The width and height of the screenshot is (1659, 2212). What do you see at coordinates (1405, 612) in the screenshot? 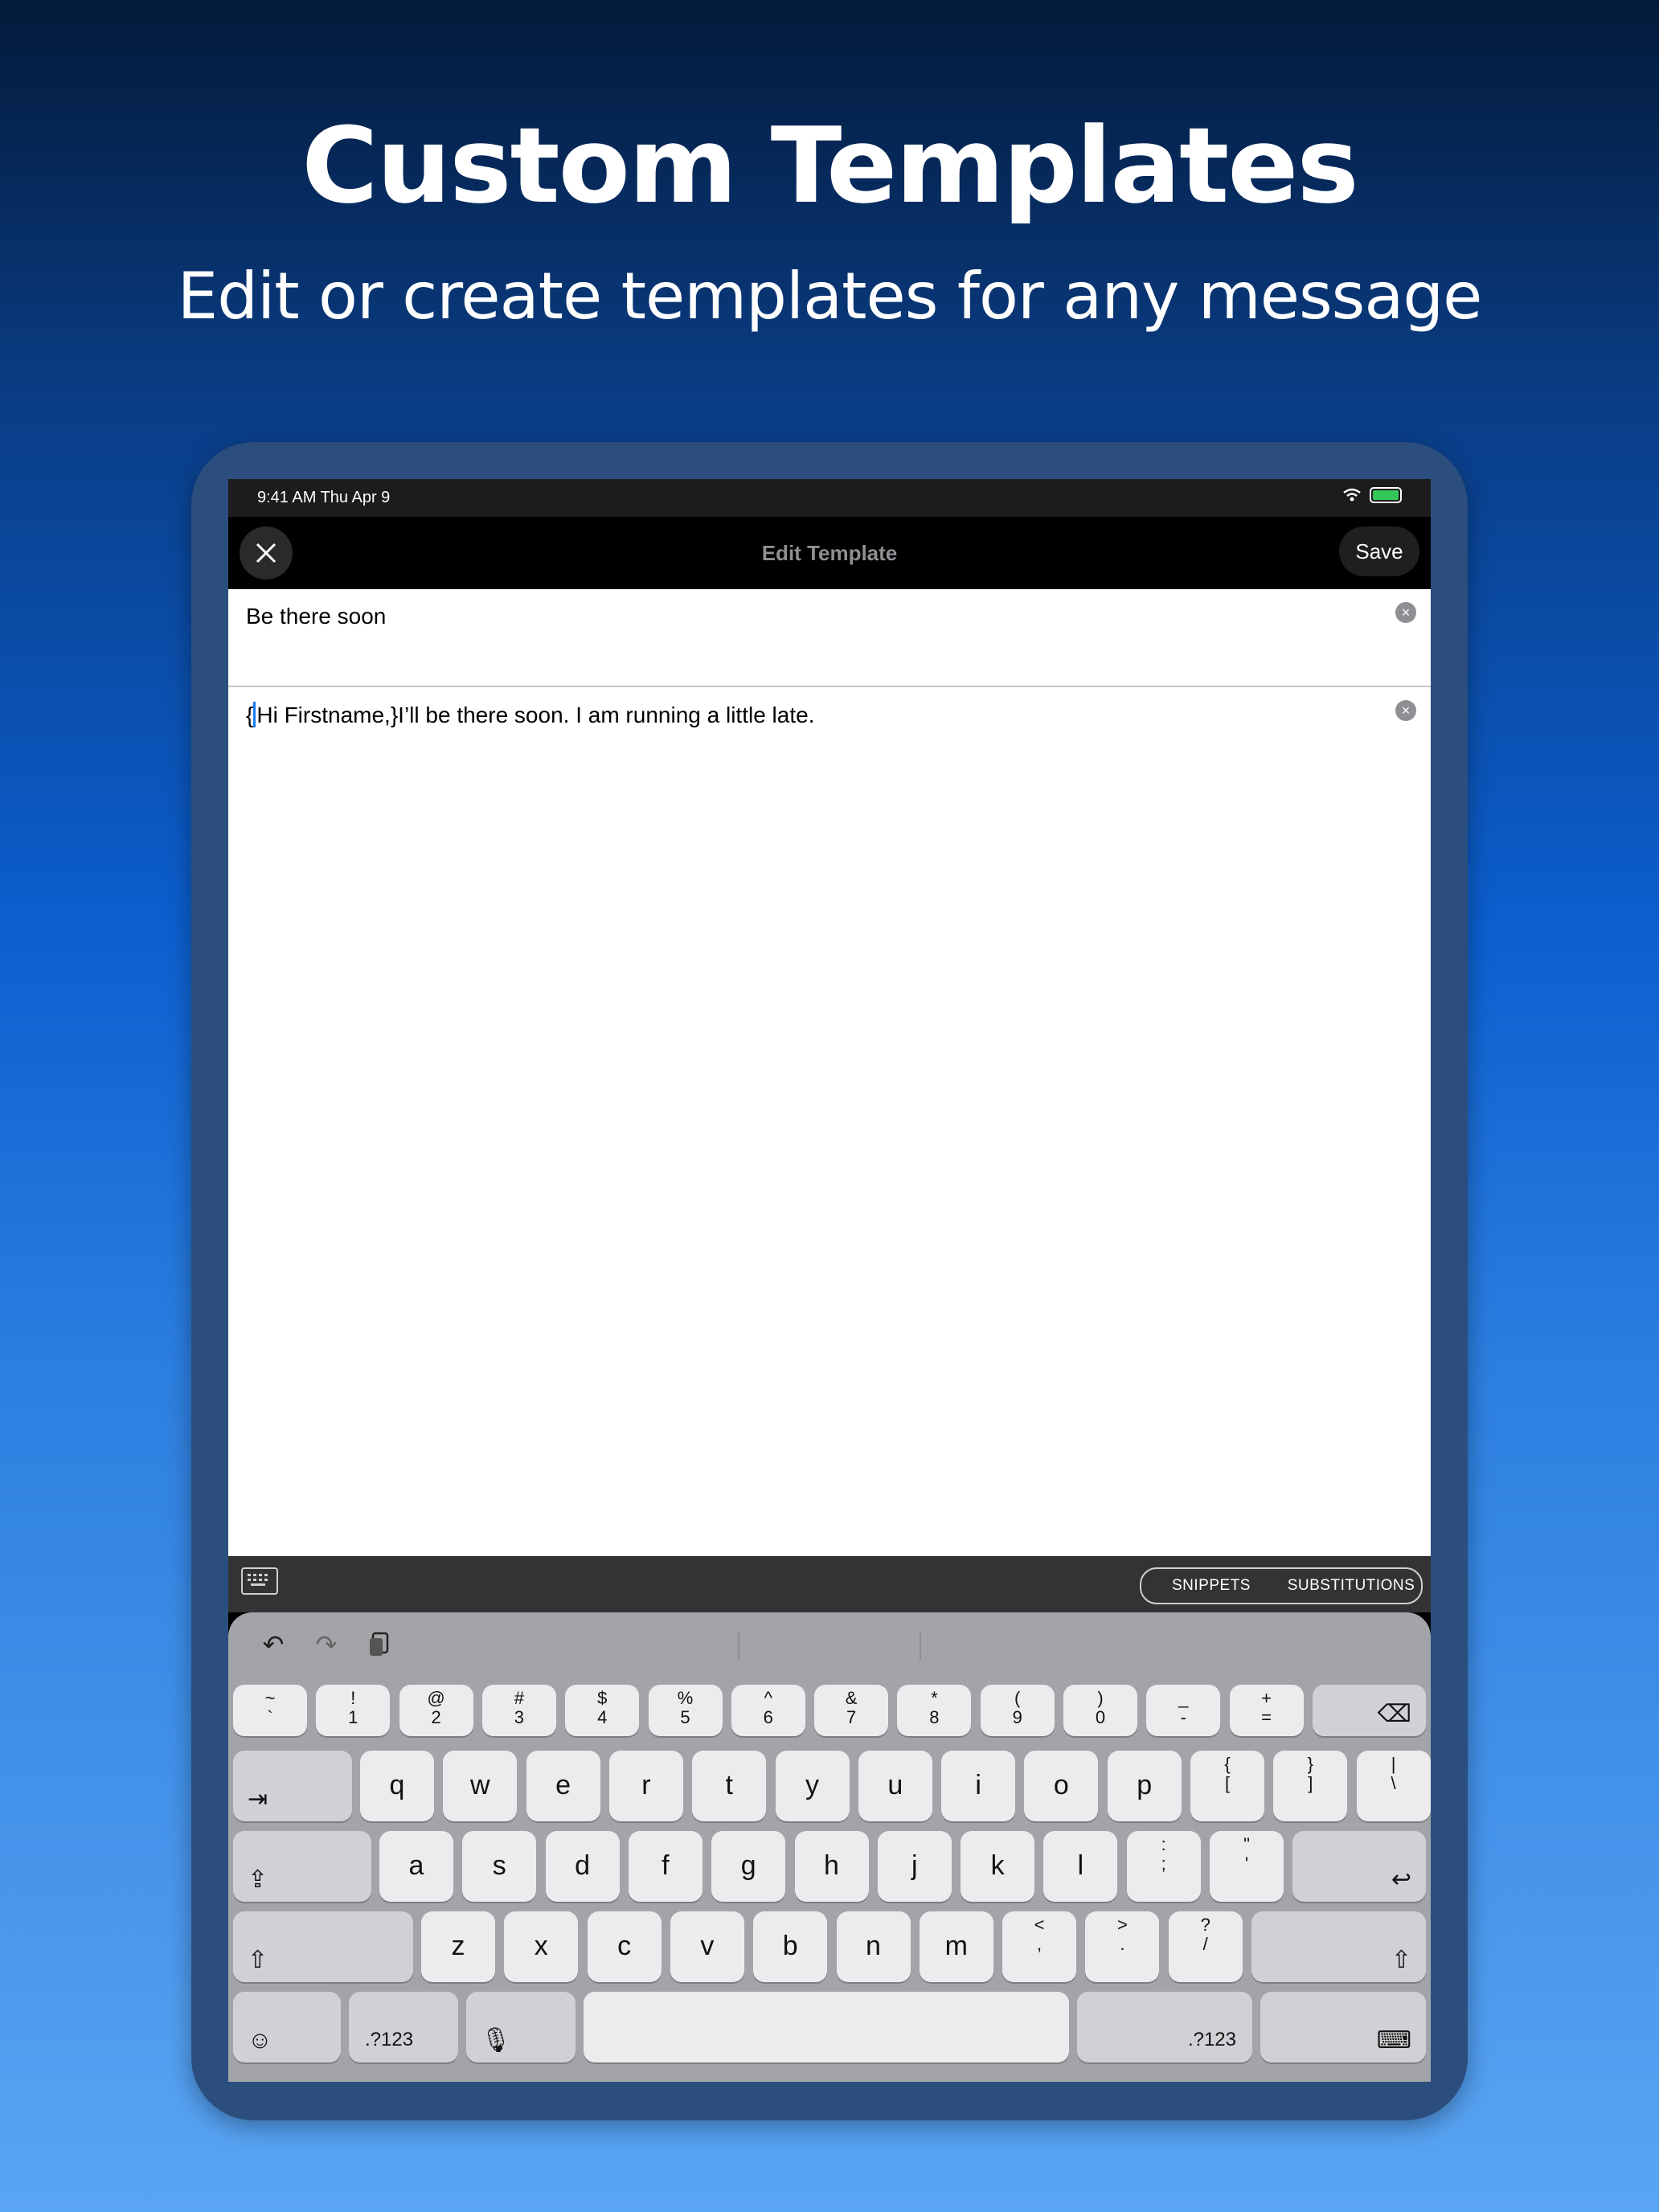
I see `clear-title-icon: ×` at bounding box center [1405, 612].